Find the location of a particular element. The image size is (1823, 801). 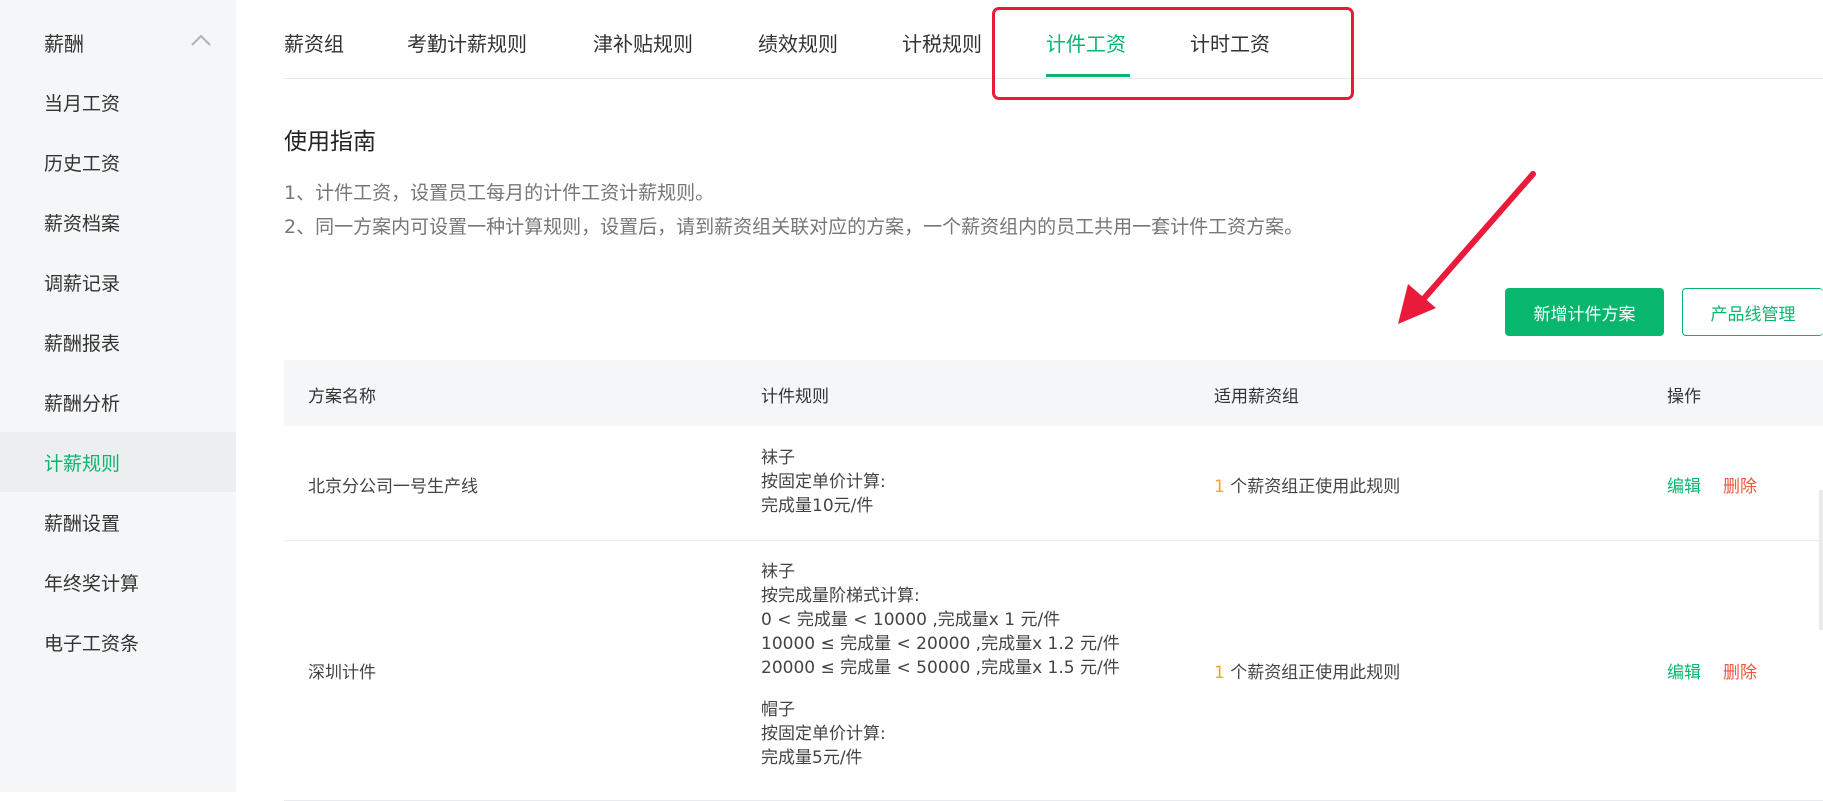

column-header: 适用薪资组 is located at coordinates (1256, 397).